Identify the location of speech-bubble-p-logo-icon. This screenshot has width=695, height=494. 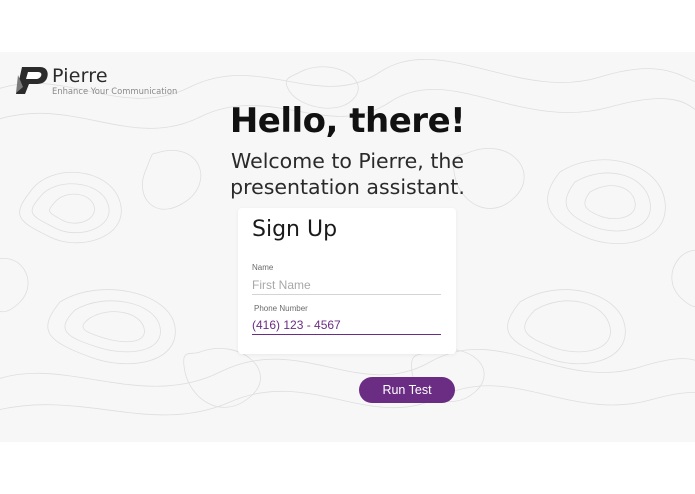
(32, 80).